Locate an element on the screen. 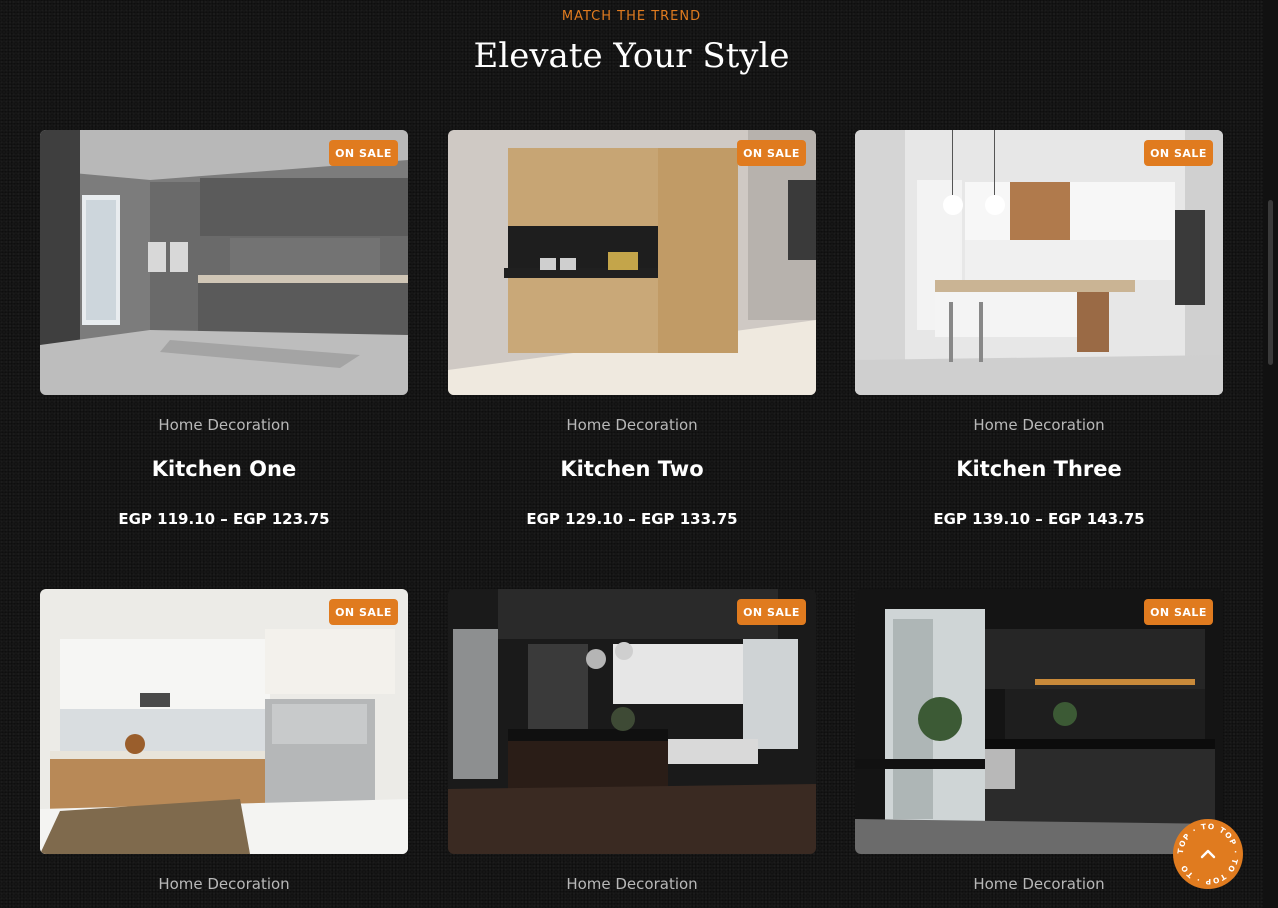  chevron-up-icon is located at coordinates (1208, 854).